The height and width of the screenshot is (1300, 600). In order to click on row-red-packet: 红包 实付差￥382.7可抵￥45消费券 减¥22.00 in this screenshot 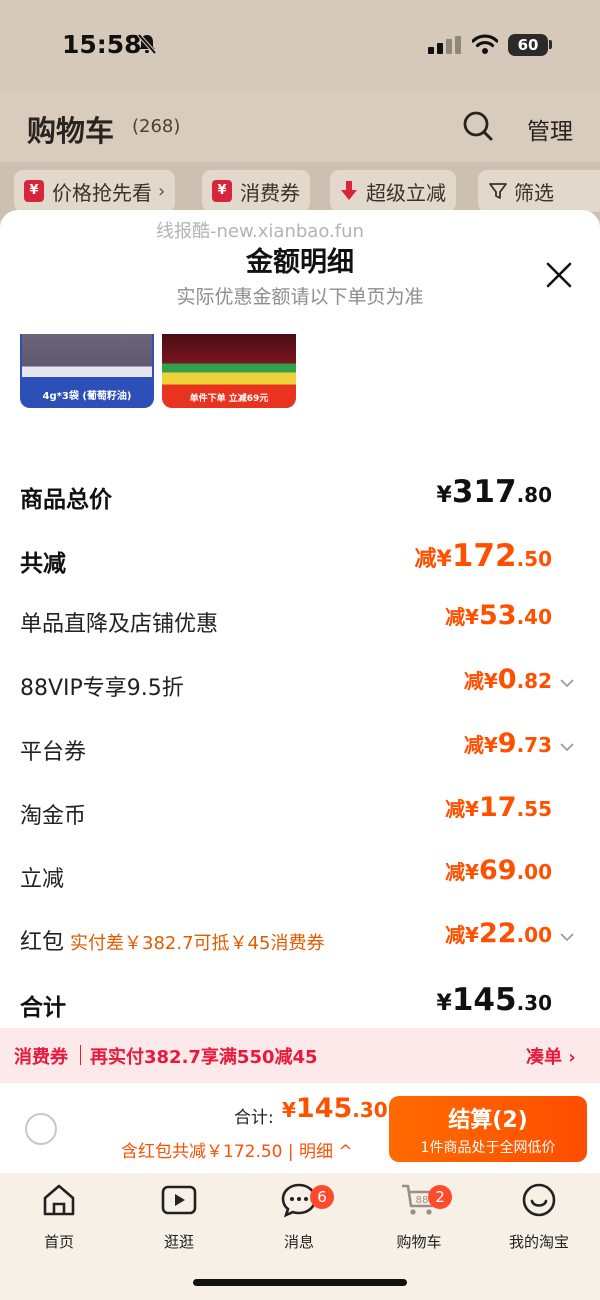, I will do `click(300, 938)`.